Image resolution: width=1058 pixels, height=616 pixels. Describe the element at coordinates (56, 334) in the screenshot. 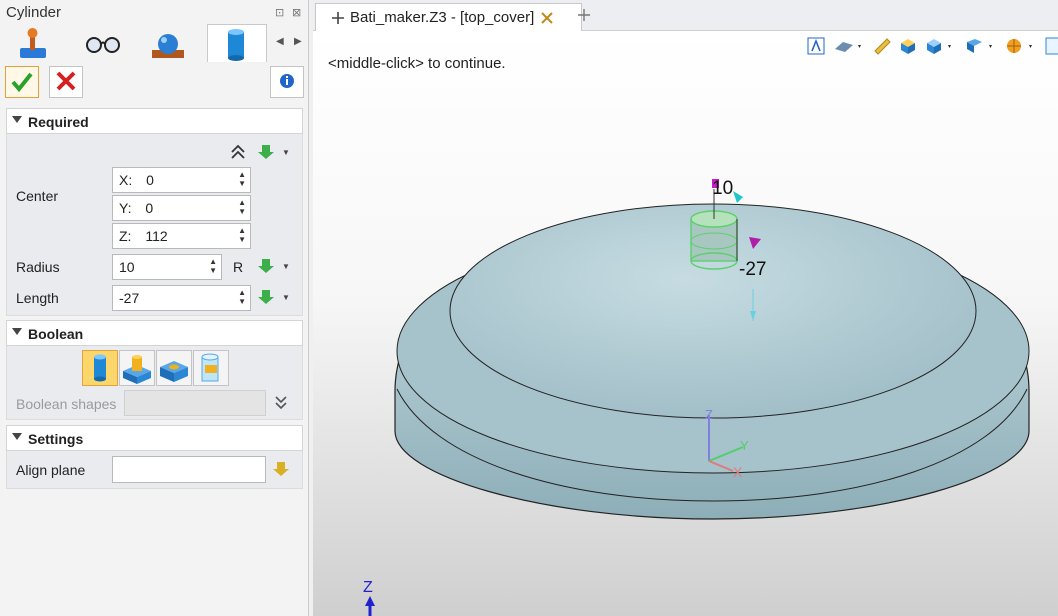

I see `boolean-section-title: Boolean` at that location.